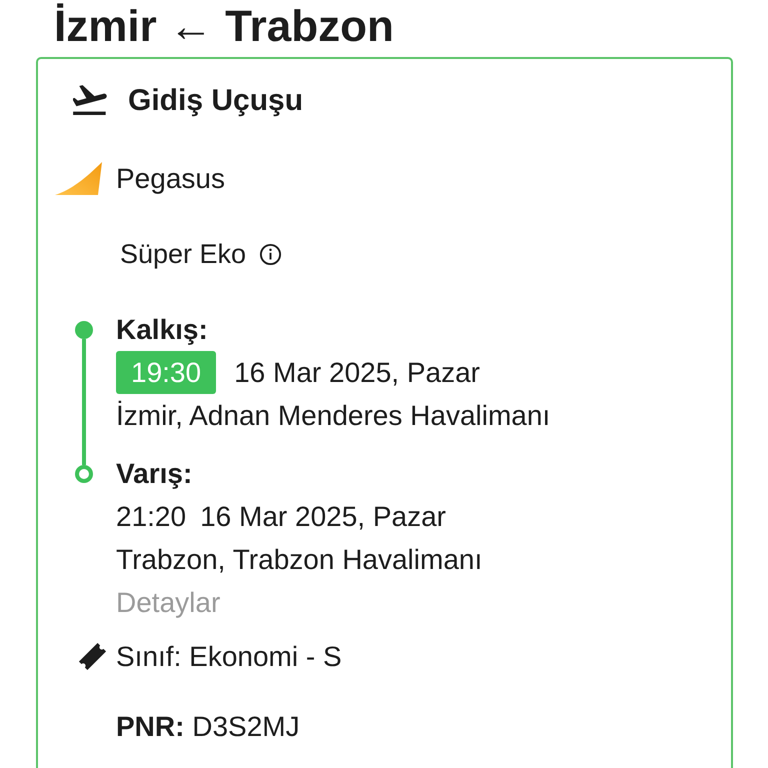 The height and width of the screenshot is (768, 768). I want to click on airline-name: Pegasus, so click(170, 179).